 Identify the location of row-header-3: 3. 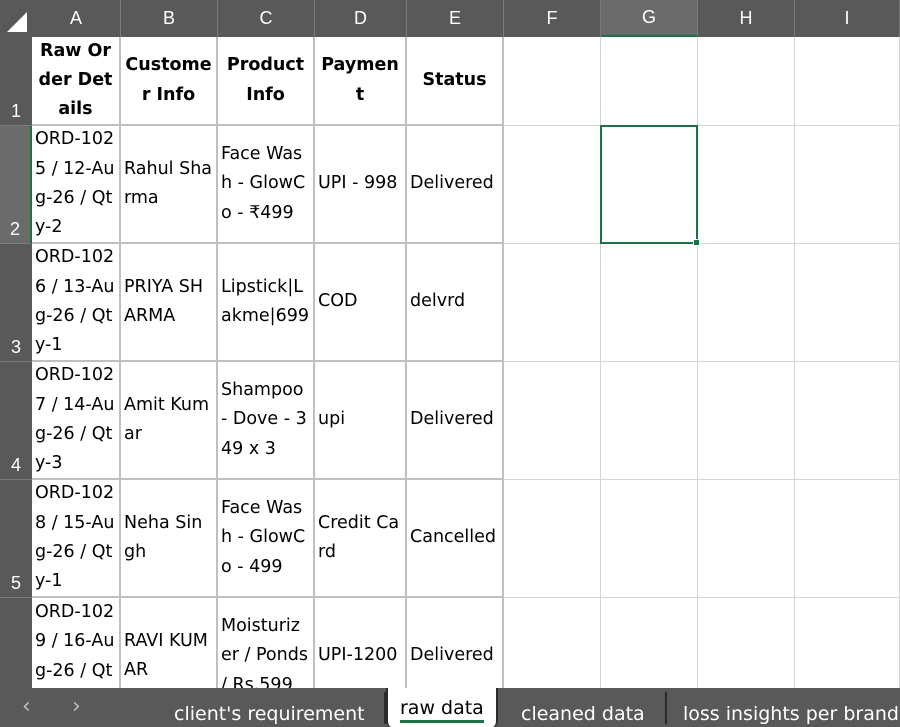
(16, 303).